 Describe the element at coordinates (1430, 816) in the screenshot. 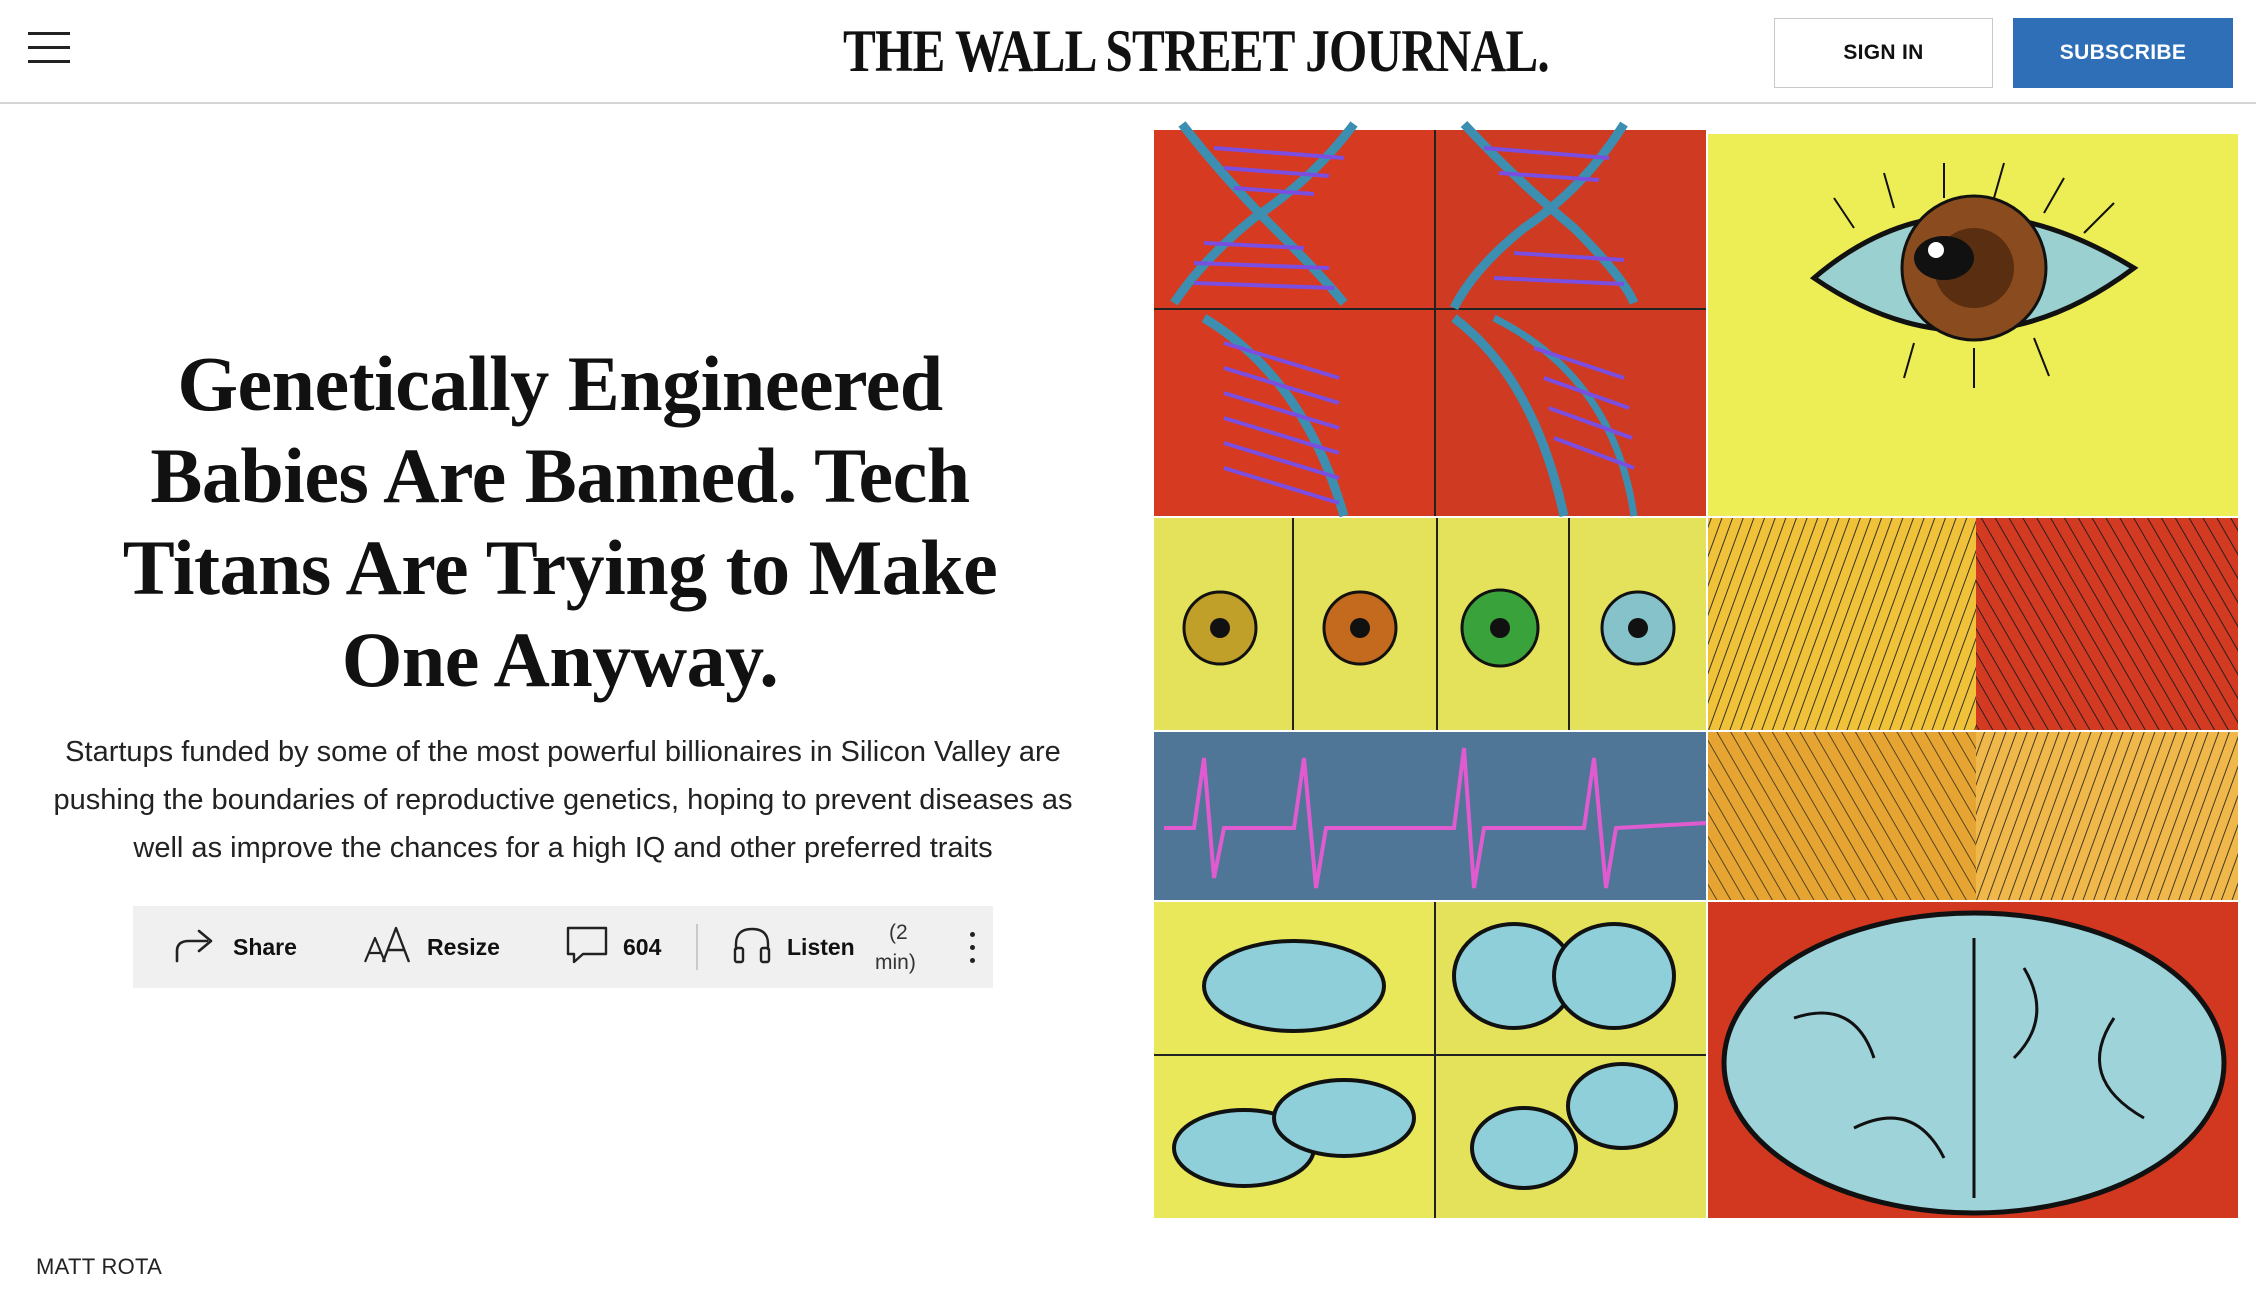

I see `heartbeat-panel` at that location.